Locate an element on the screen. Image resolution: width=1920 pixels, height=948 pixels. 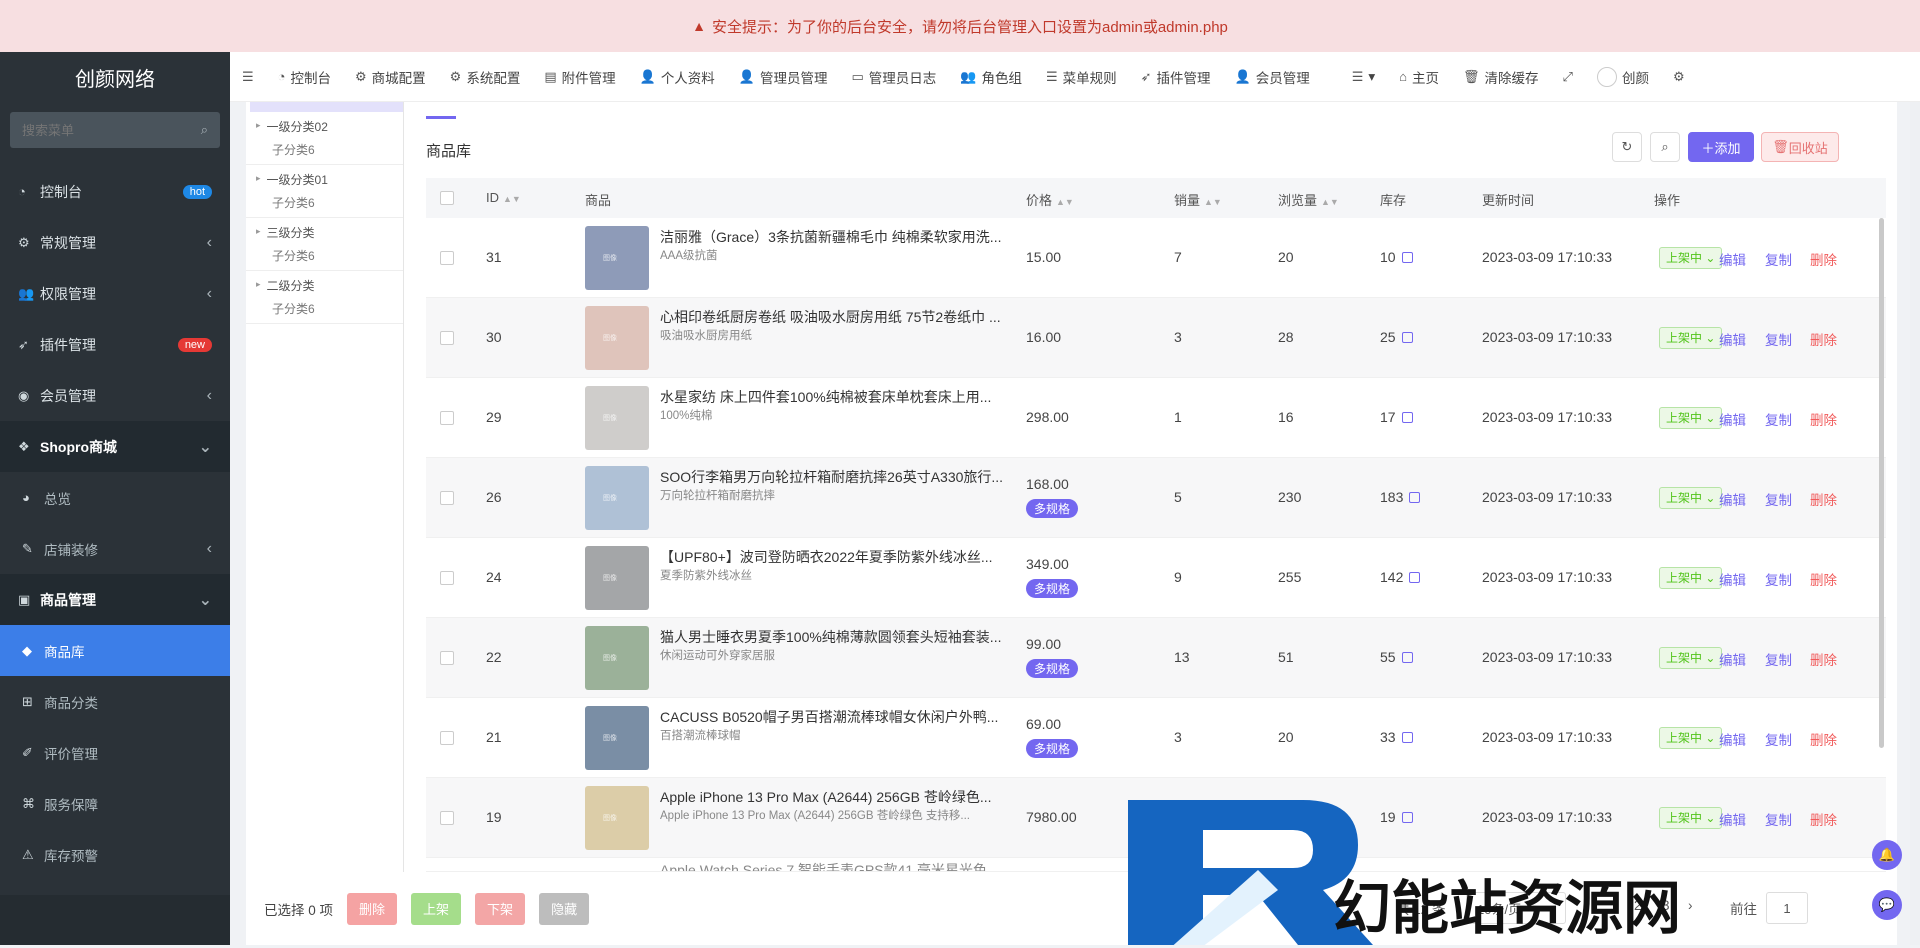
topnav-system-config: ⚙ 系统配置 is located at coordinates (485, 77).